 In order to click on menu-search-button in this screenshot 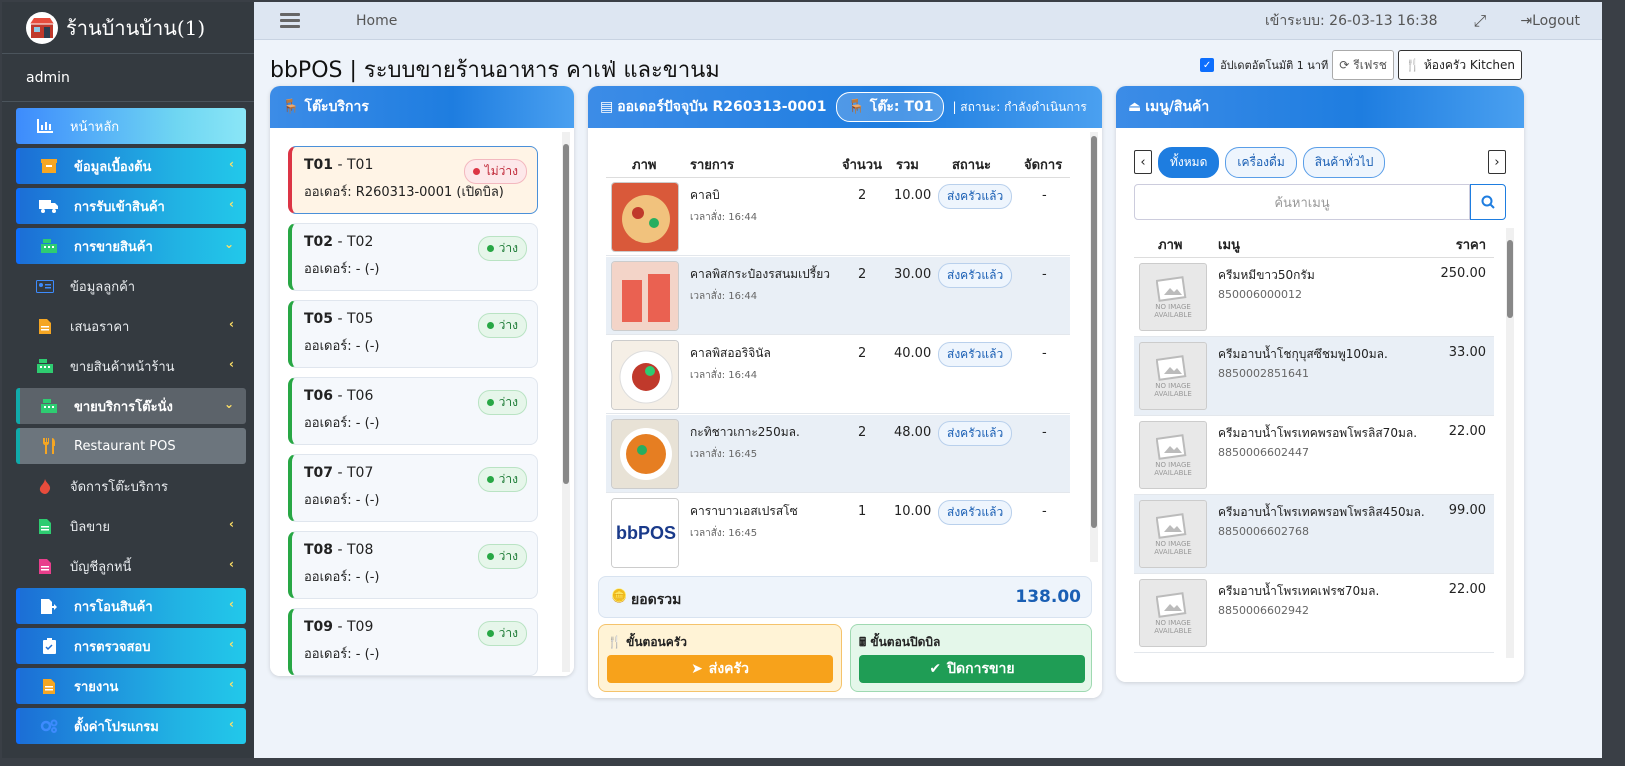, I will do `click(1488, 202)`.